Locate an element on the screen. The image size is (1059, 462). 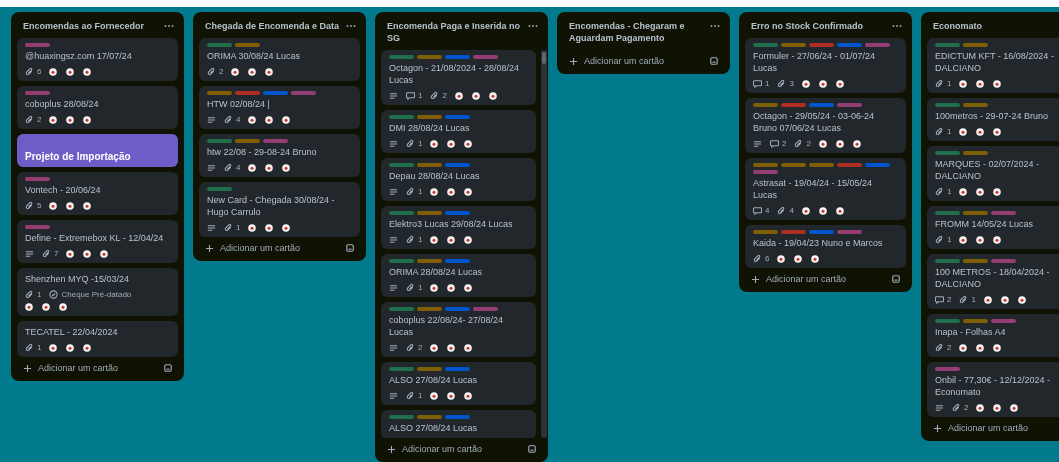
card: Define - Extremebox KL - 12/04/24 7 is located at coordinates (97, 241).